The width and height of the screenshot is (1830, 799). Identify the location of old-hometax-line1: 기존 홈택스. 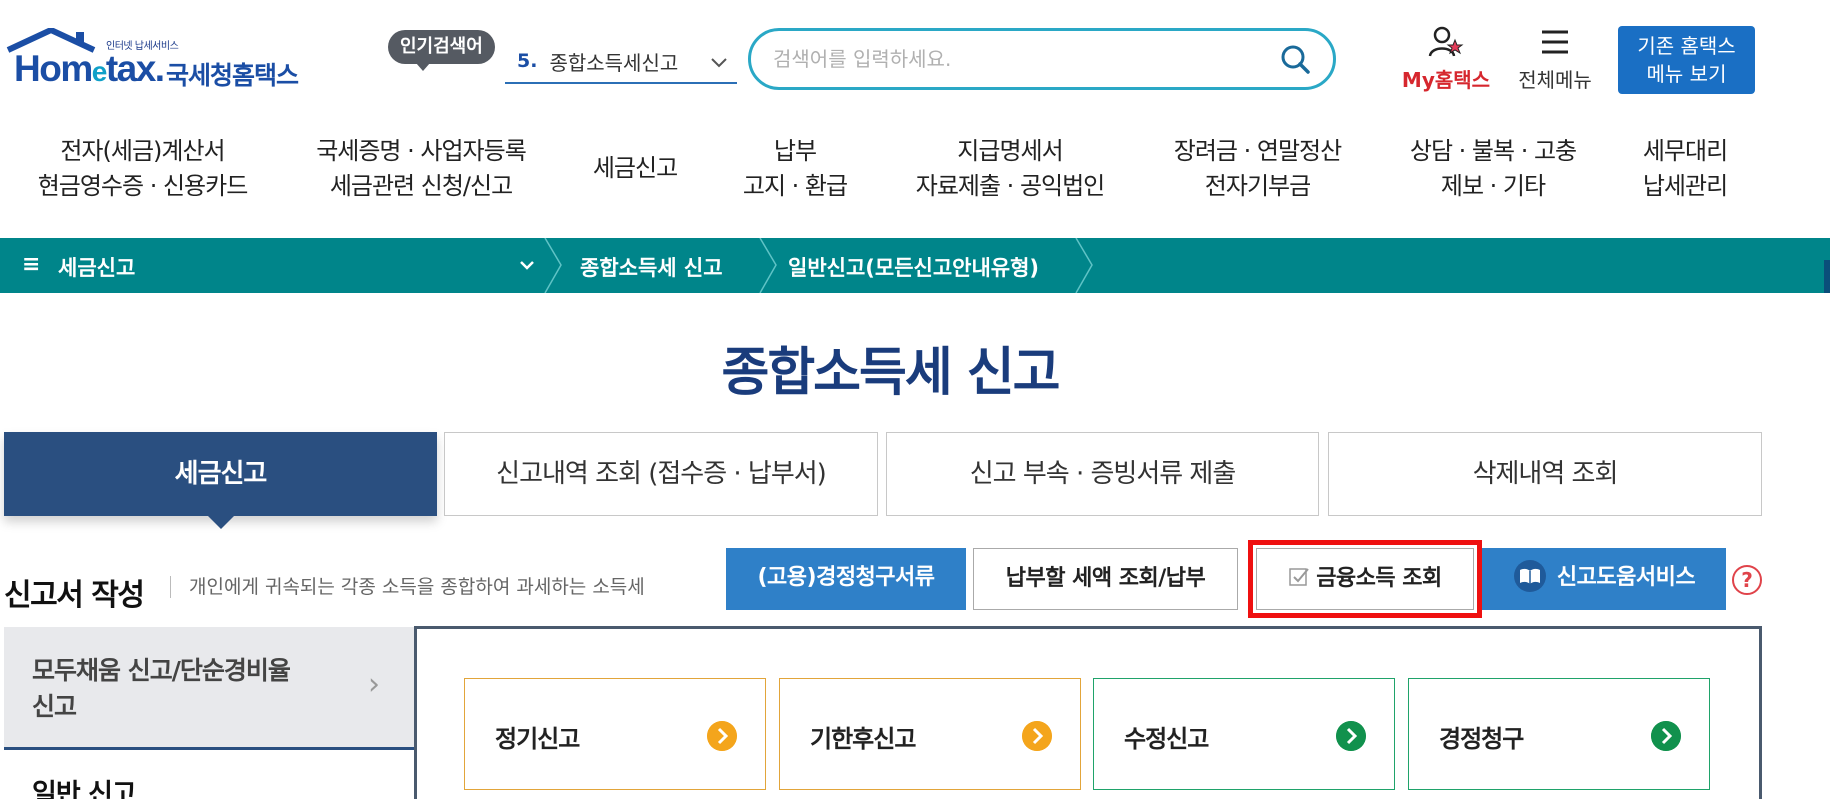
(1686, 46).